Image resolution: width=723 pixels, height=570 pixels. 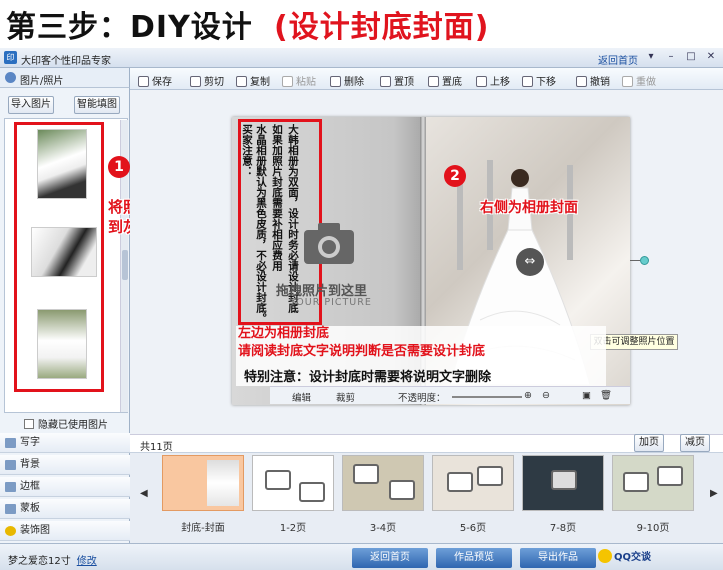 What do you see at coordinates (711, 57) in the screenshot?
I see `close-icon: ✕` at bounding box center [711, 57].